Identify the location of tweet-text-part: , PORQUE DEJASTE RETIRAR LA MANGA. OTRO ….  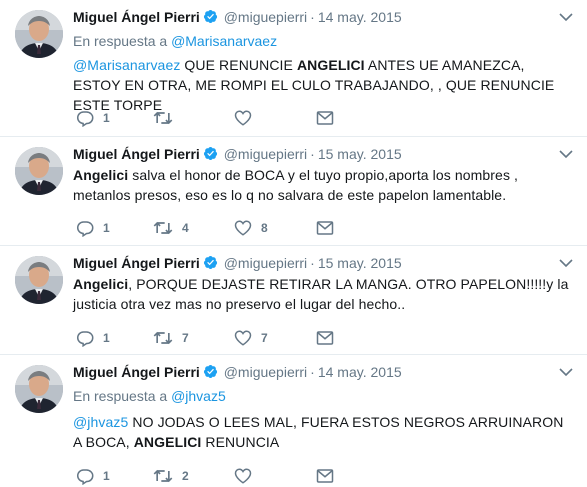
(321, 294).